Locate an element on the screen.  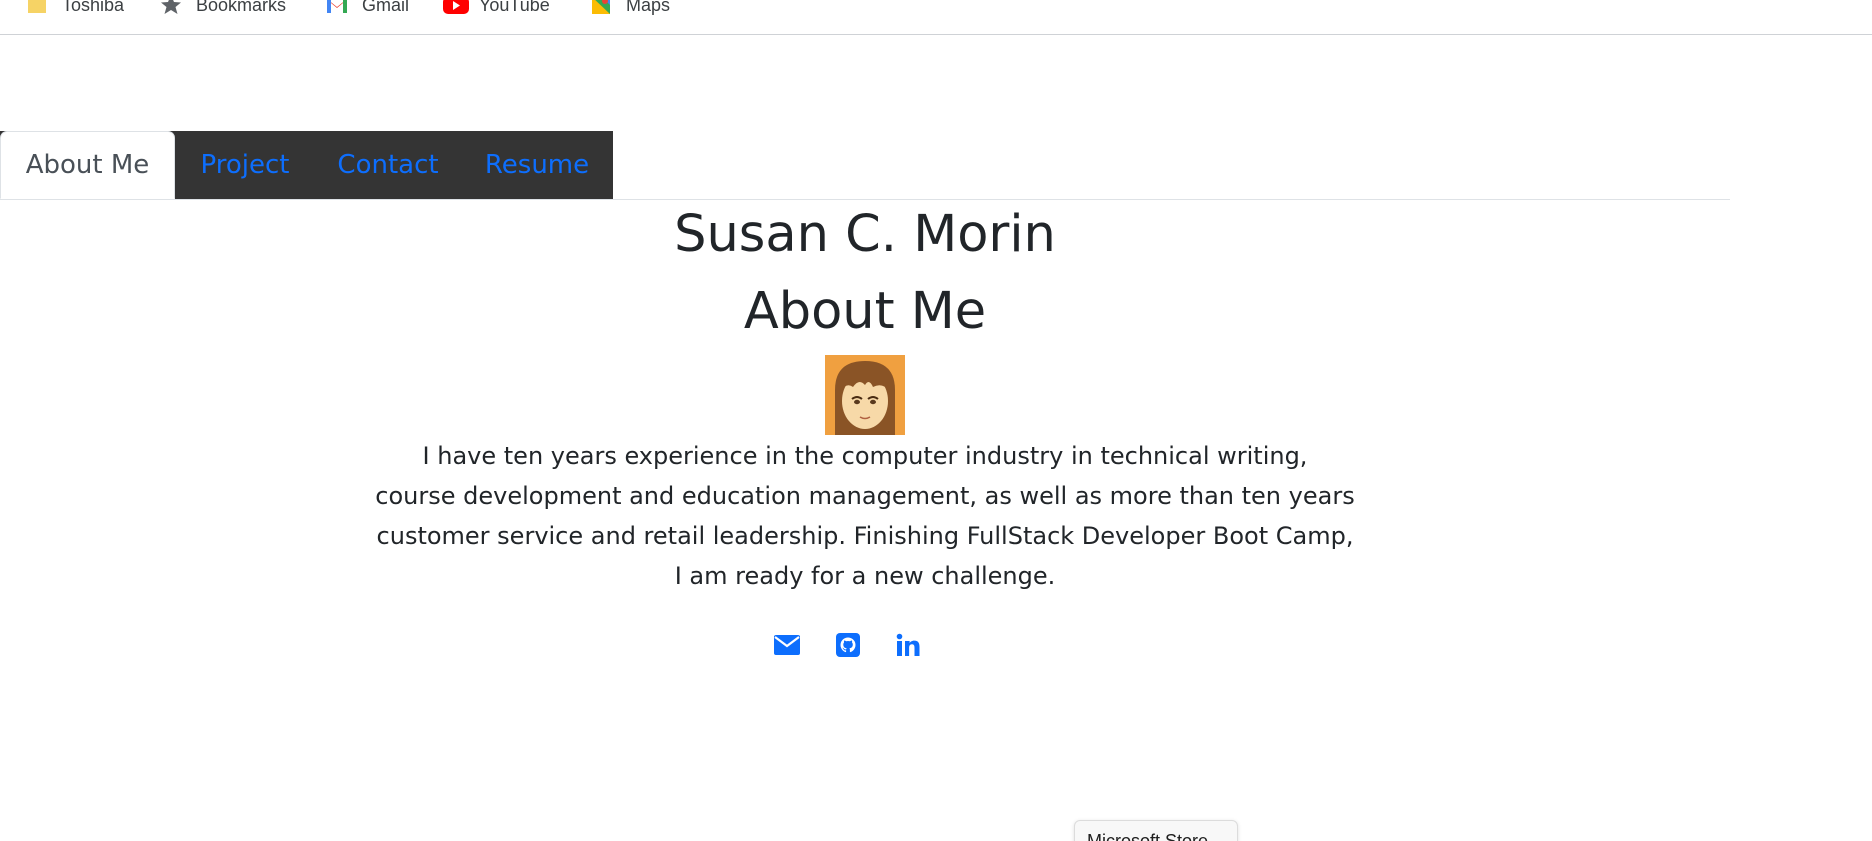
bookmark-toshiba: Toshiba is located at coordinates (75, 8).